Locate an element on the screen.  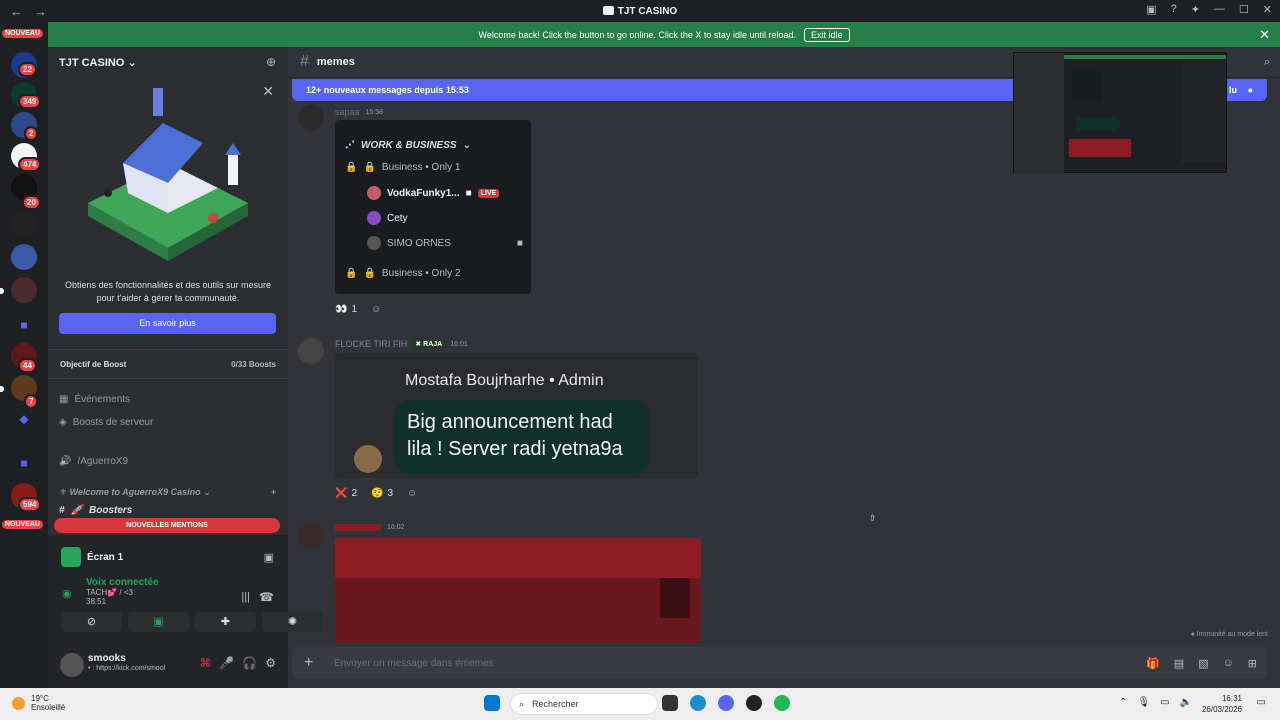
reaction: 🤨 3 is located at coordinates (382, 493).